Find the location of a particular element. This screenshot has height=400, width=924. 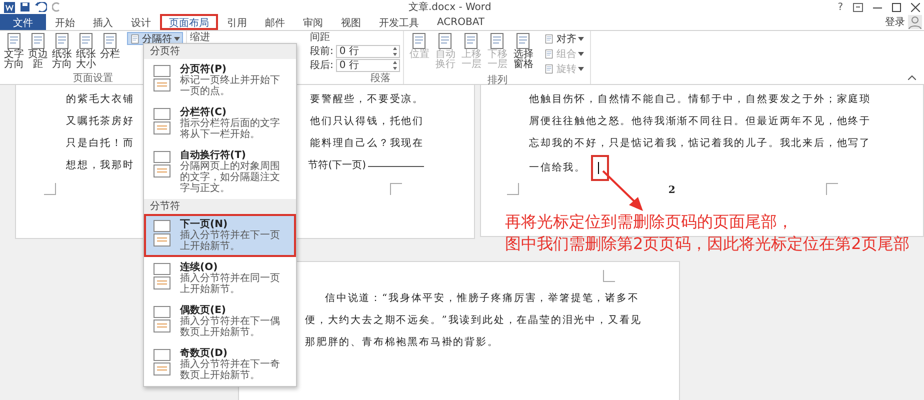

ribbon-button: 对齐 is located at coordinates (564, 38).